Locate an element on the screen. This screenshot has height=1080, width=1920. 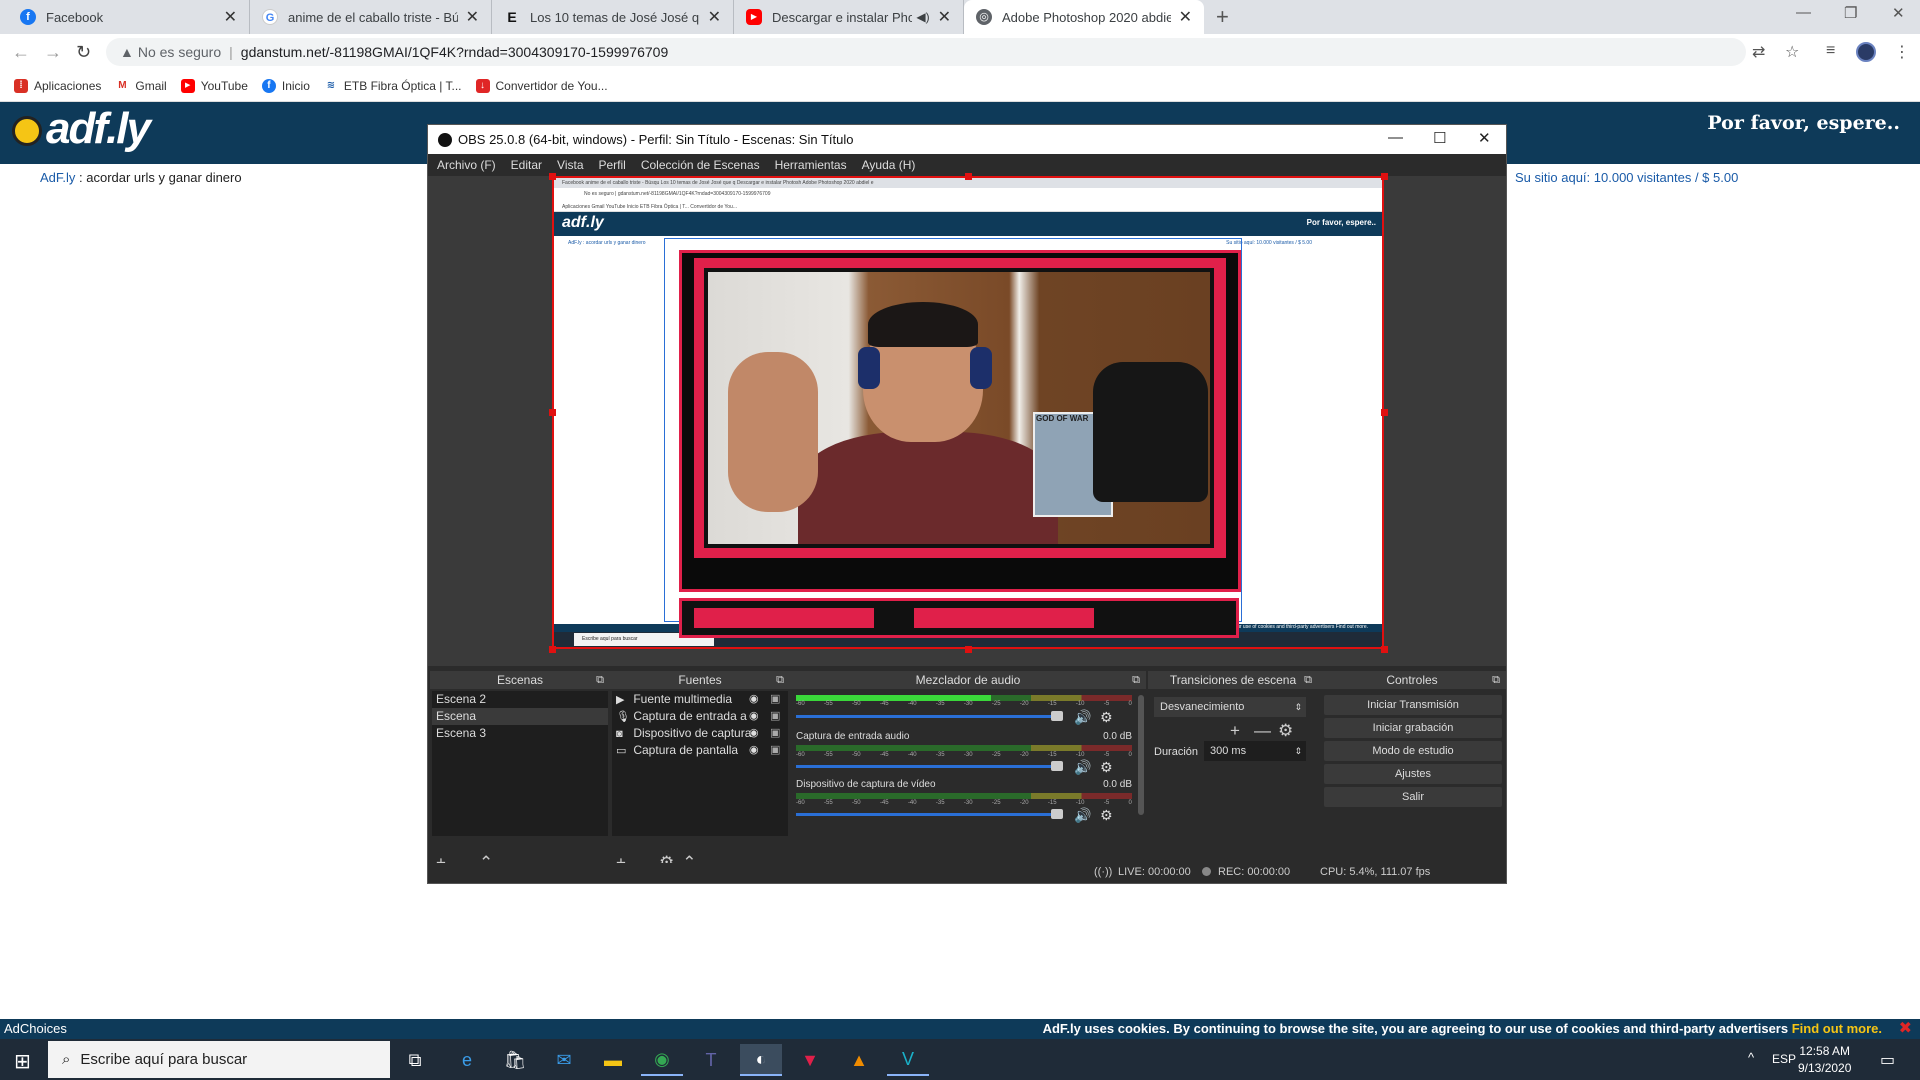
menu-dots-icon: ⋮ is located at coordinates (1902, 52).